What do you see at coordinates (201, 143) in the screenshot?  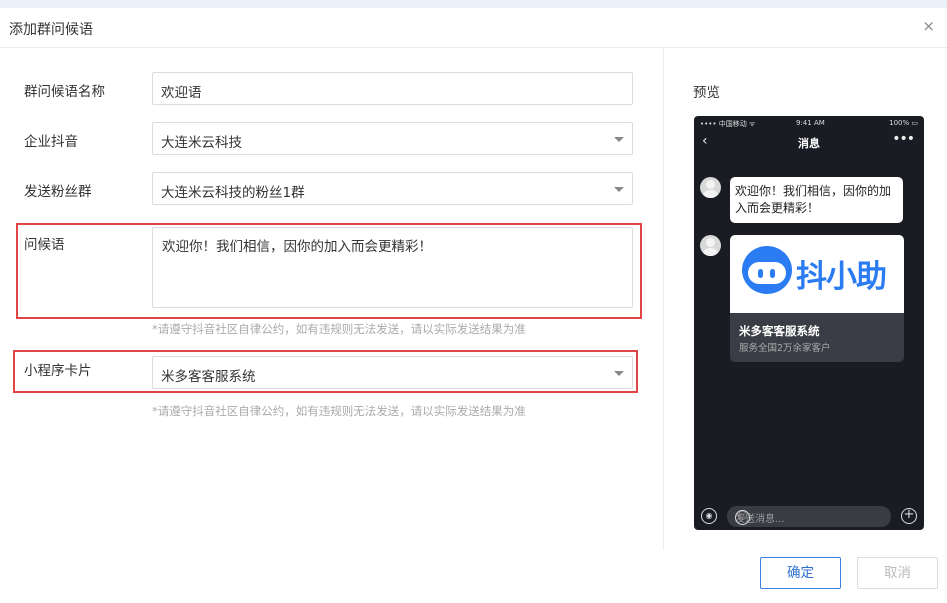 I see `account-select-value: 大连米云科技` at bounding box center [201, 143].